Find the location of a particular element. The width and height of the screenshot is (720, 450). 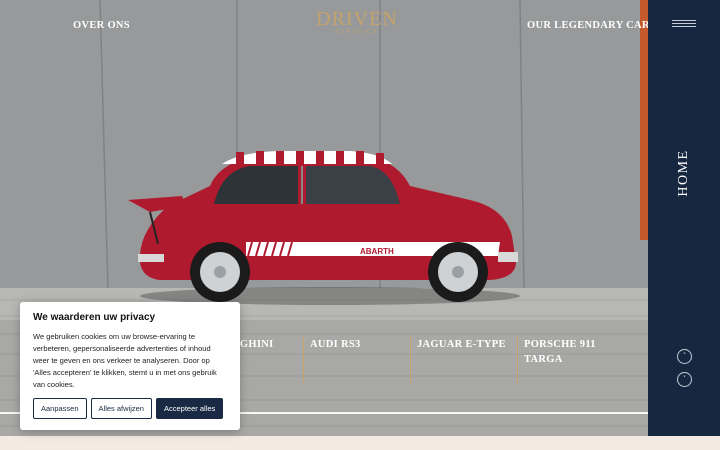

logo: DRIVEN CLASSICS is located at coordinates (357, 21).